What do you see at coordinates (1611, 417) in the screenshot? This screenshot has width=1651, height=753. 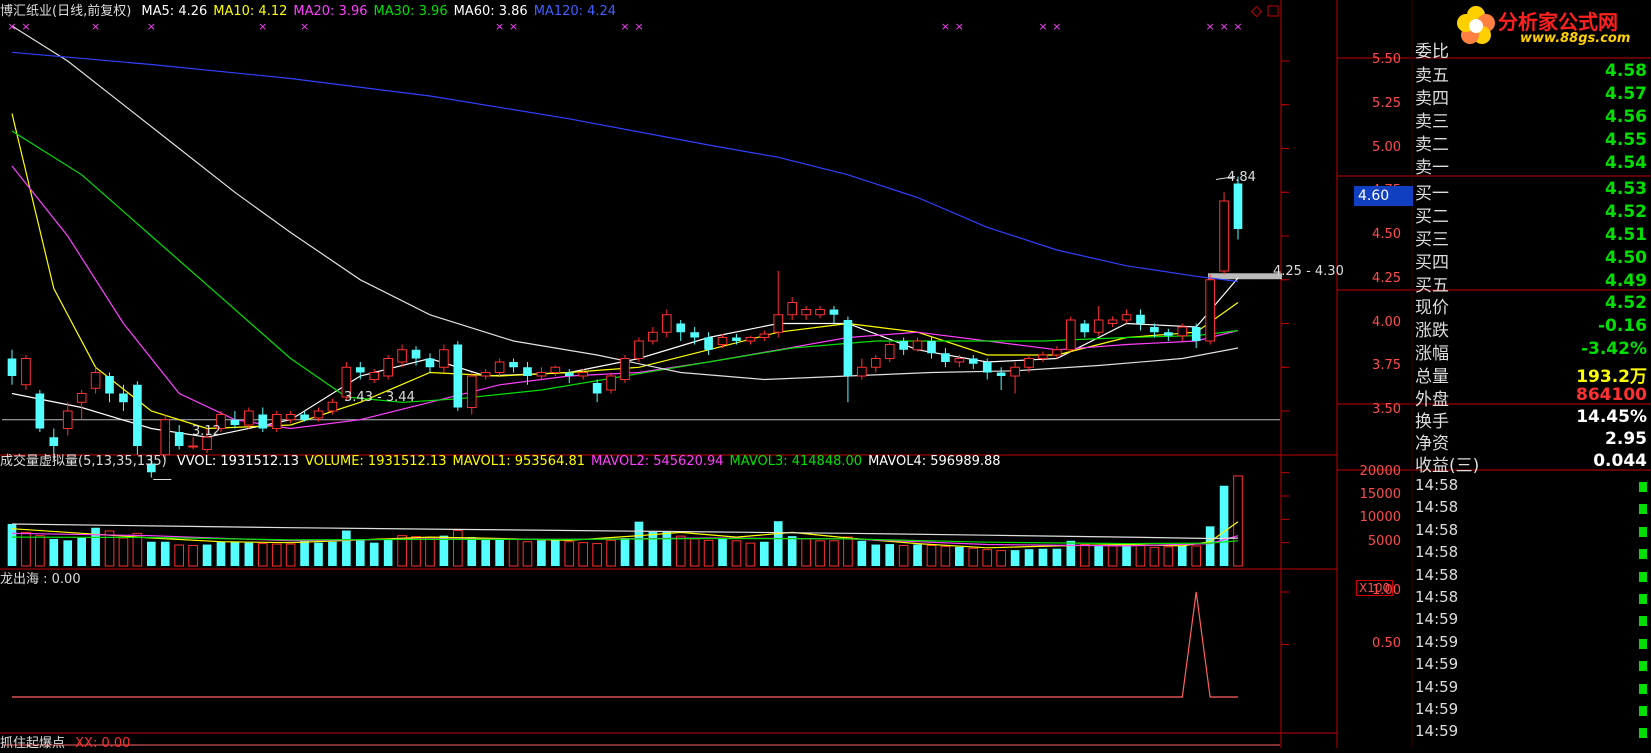 I see `stats-row-0-value: 14.45%` at bounding box center [1611, 417].